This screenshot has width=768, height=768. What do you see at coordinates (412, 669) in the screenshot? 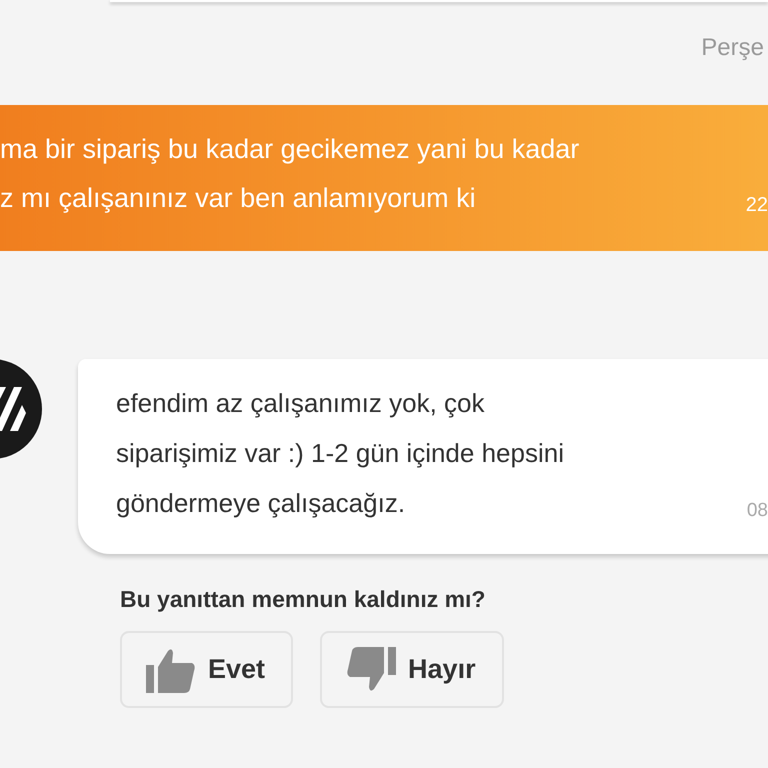
I see `no-button: Hayır` at bounding box center [412, 669].